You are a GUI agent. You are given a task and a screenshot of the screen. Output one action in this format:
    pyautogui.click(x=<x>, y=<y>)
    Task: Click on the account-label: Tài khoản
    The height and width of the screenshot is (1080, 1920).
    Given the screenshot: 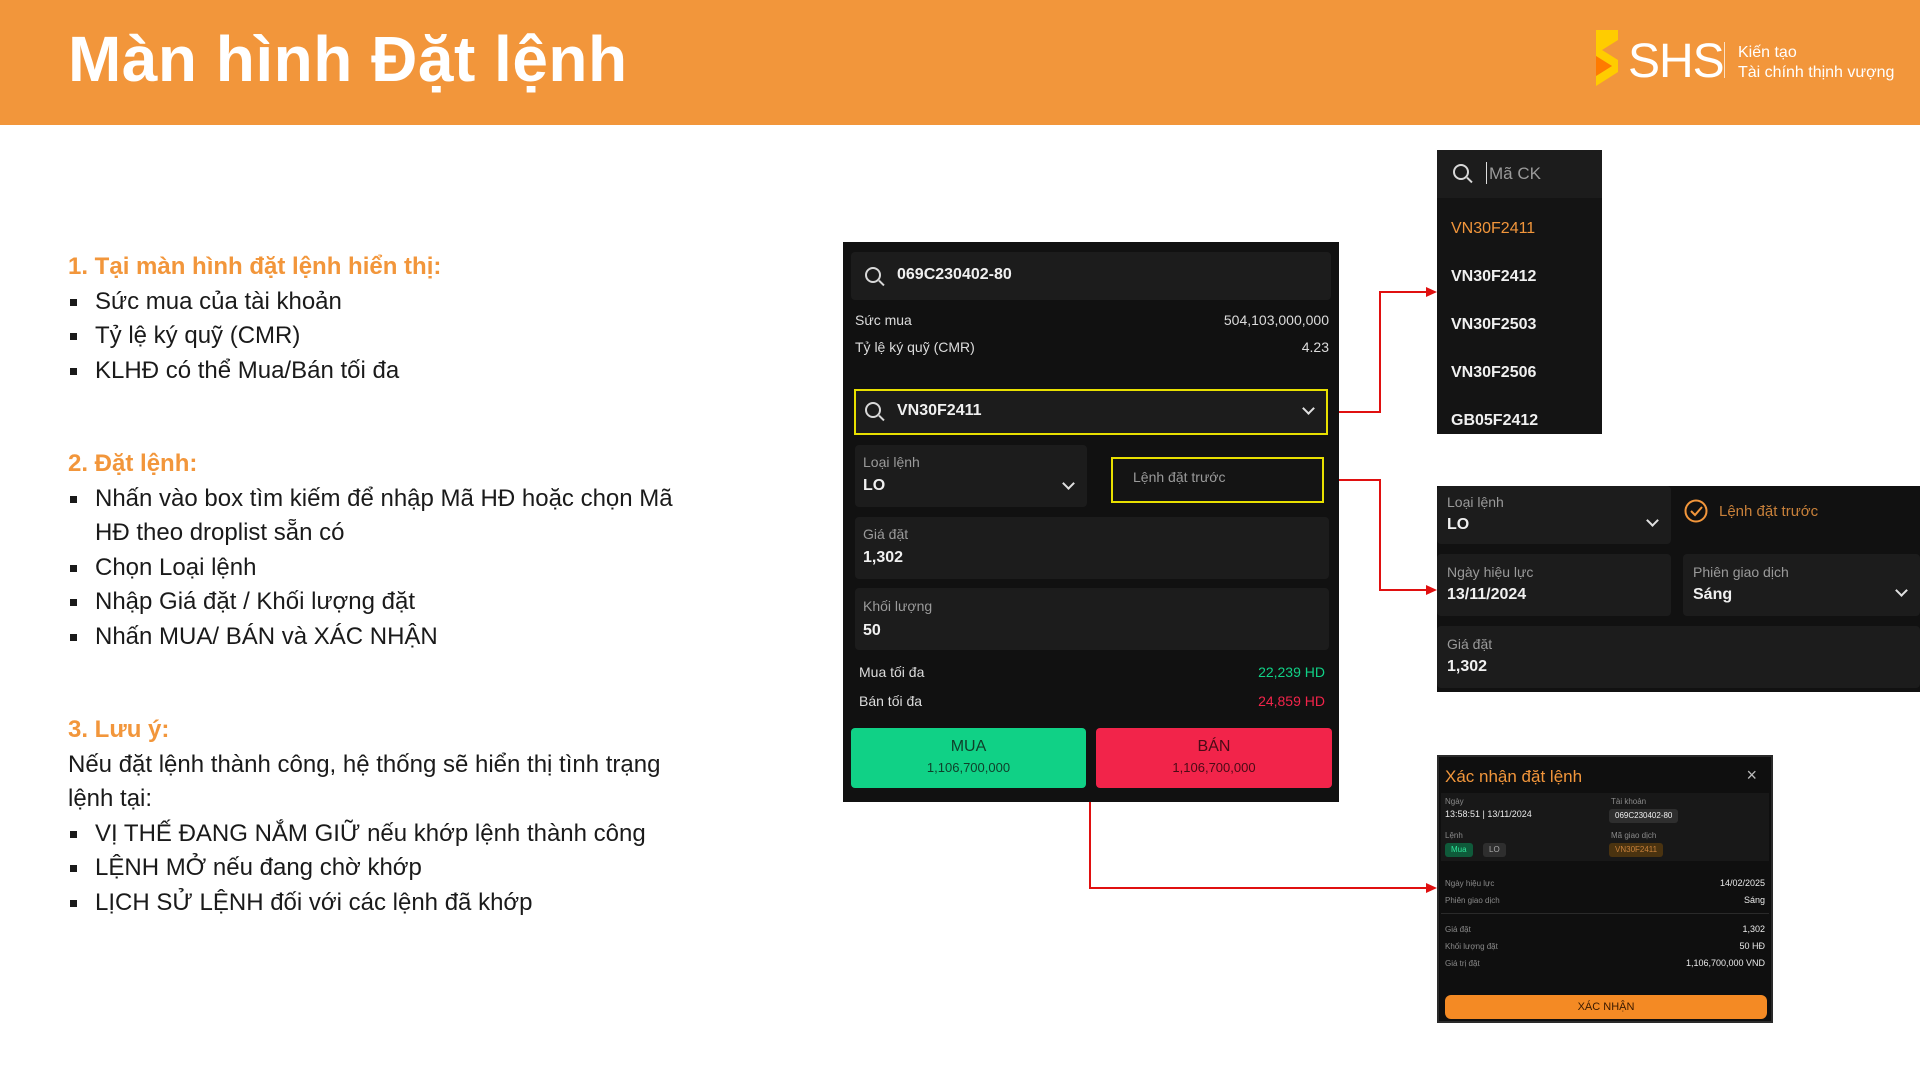 What is the action you would take?
    pyautogui.click(x=1629, y=801)
    